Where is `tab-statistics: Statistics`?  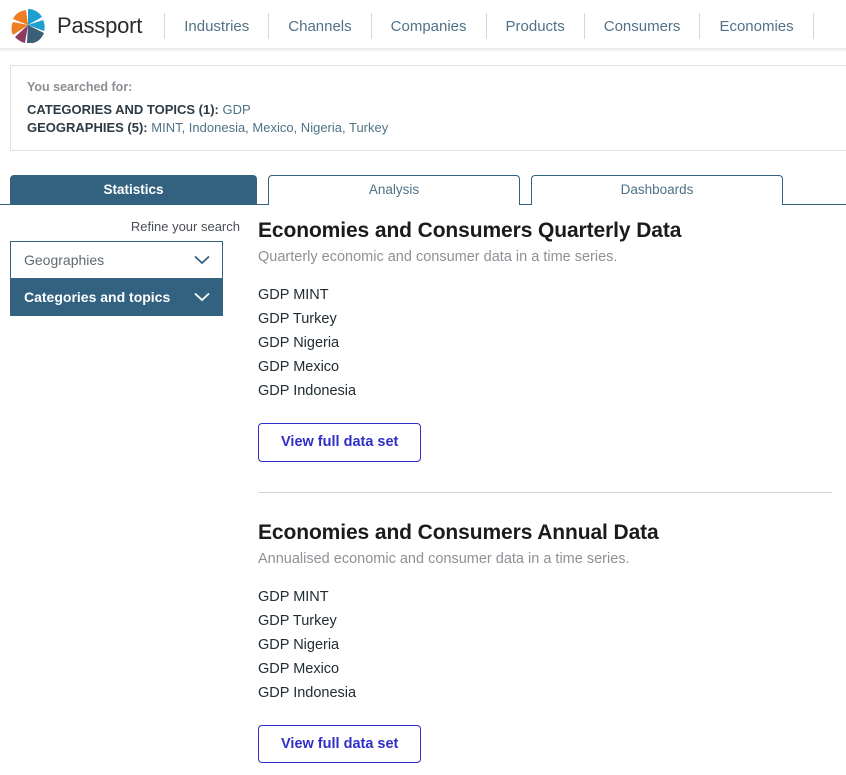
tab-statistics: Statistics is located at coordinates (133, 190).